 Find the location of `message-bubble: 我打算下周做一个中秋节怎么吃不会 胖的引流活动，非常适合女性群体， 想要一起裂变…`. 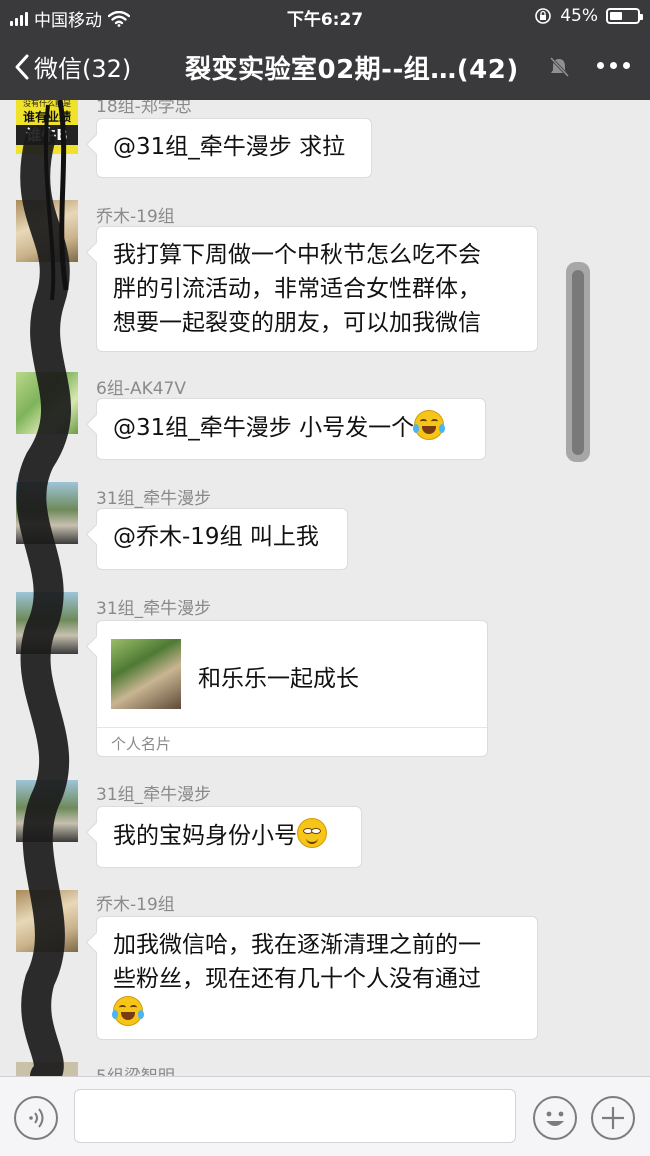

message-bubble: 我打算下周做一个中秋节怎么吃不会 胖的引流活动，非常适合女性群体， 想要一起裂变… is located at coordinates (317, 289).